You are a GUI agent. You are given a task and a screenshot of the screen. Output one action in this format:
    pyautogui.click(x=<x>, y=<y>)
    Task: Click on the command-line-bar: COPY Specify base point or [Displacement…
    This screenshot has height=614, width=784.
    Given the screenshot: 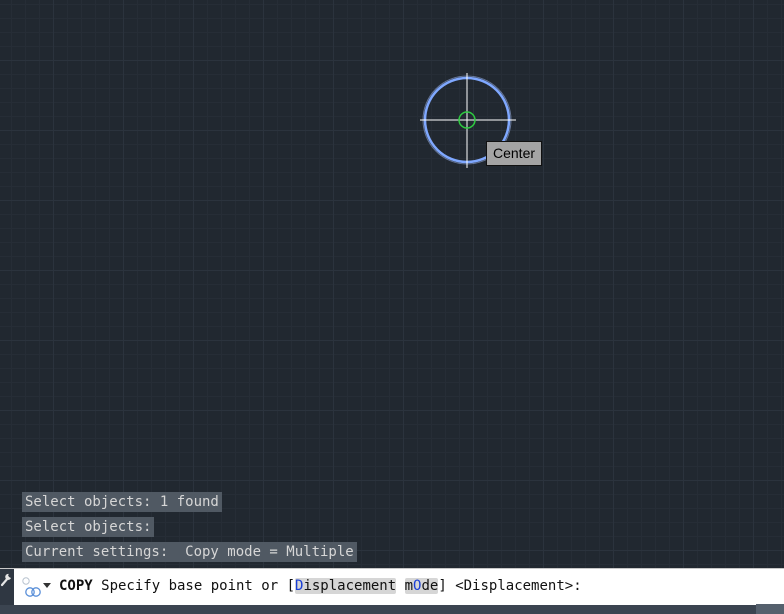 What is the action you would take?
    pyautogui.click(x=392, y=586)
    